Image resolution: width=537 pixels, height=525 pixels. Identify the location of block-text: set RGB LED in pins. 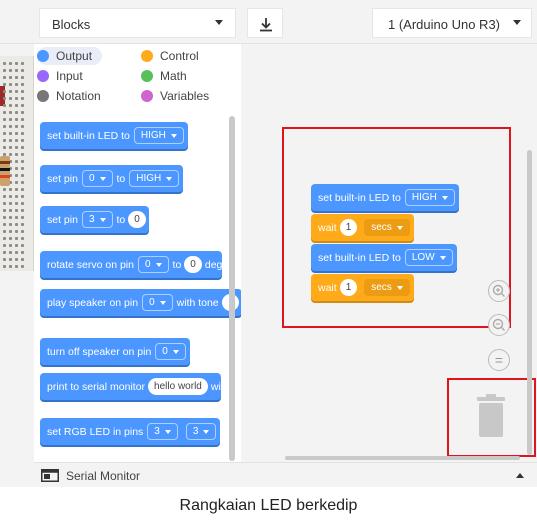
(95, 431).